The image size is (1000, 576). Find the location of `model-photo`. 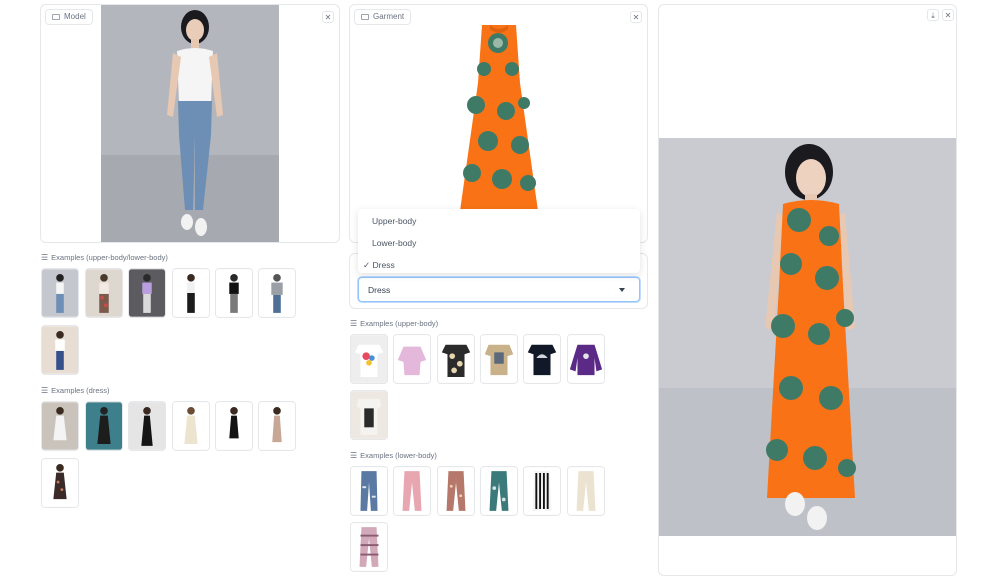

model-photo is located at coordinates (190, 123).